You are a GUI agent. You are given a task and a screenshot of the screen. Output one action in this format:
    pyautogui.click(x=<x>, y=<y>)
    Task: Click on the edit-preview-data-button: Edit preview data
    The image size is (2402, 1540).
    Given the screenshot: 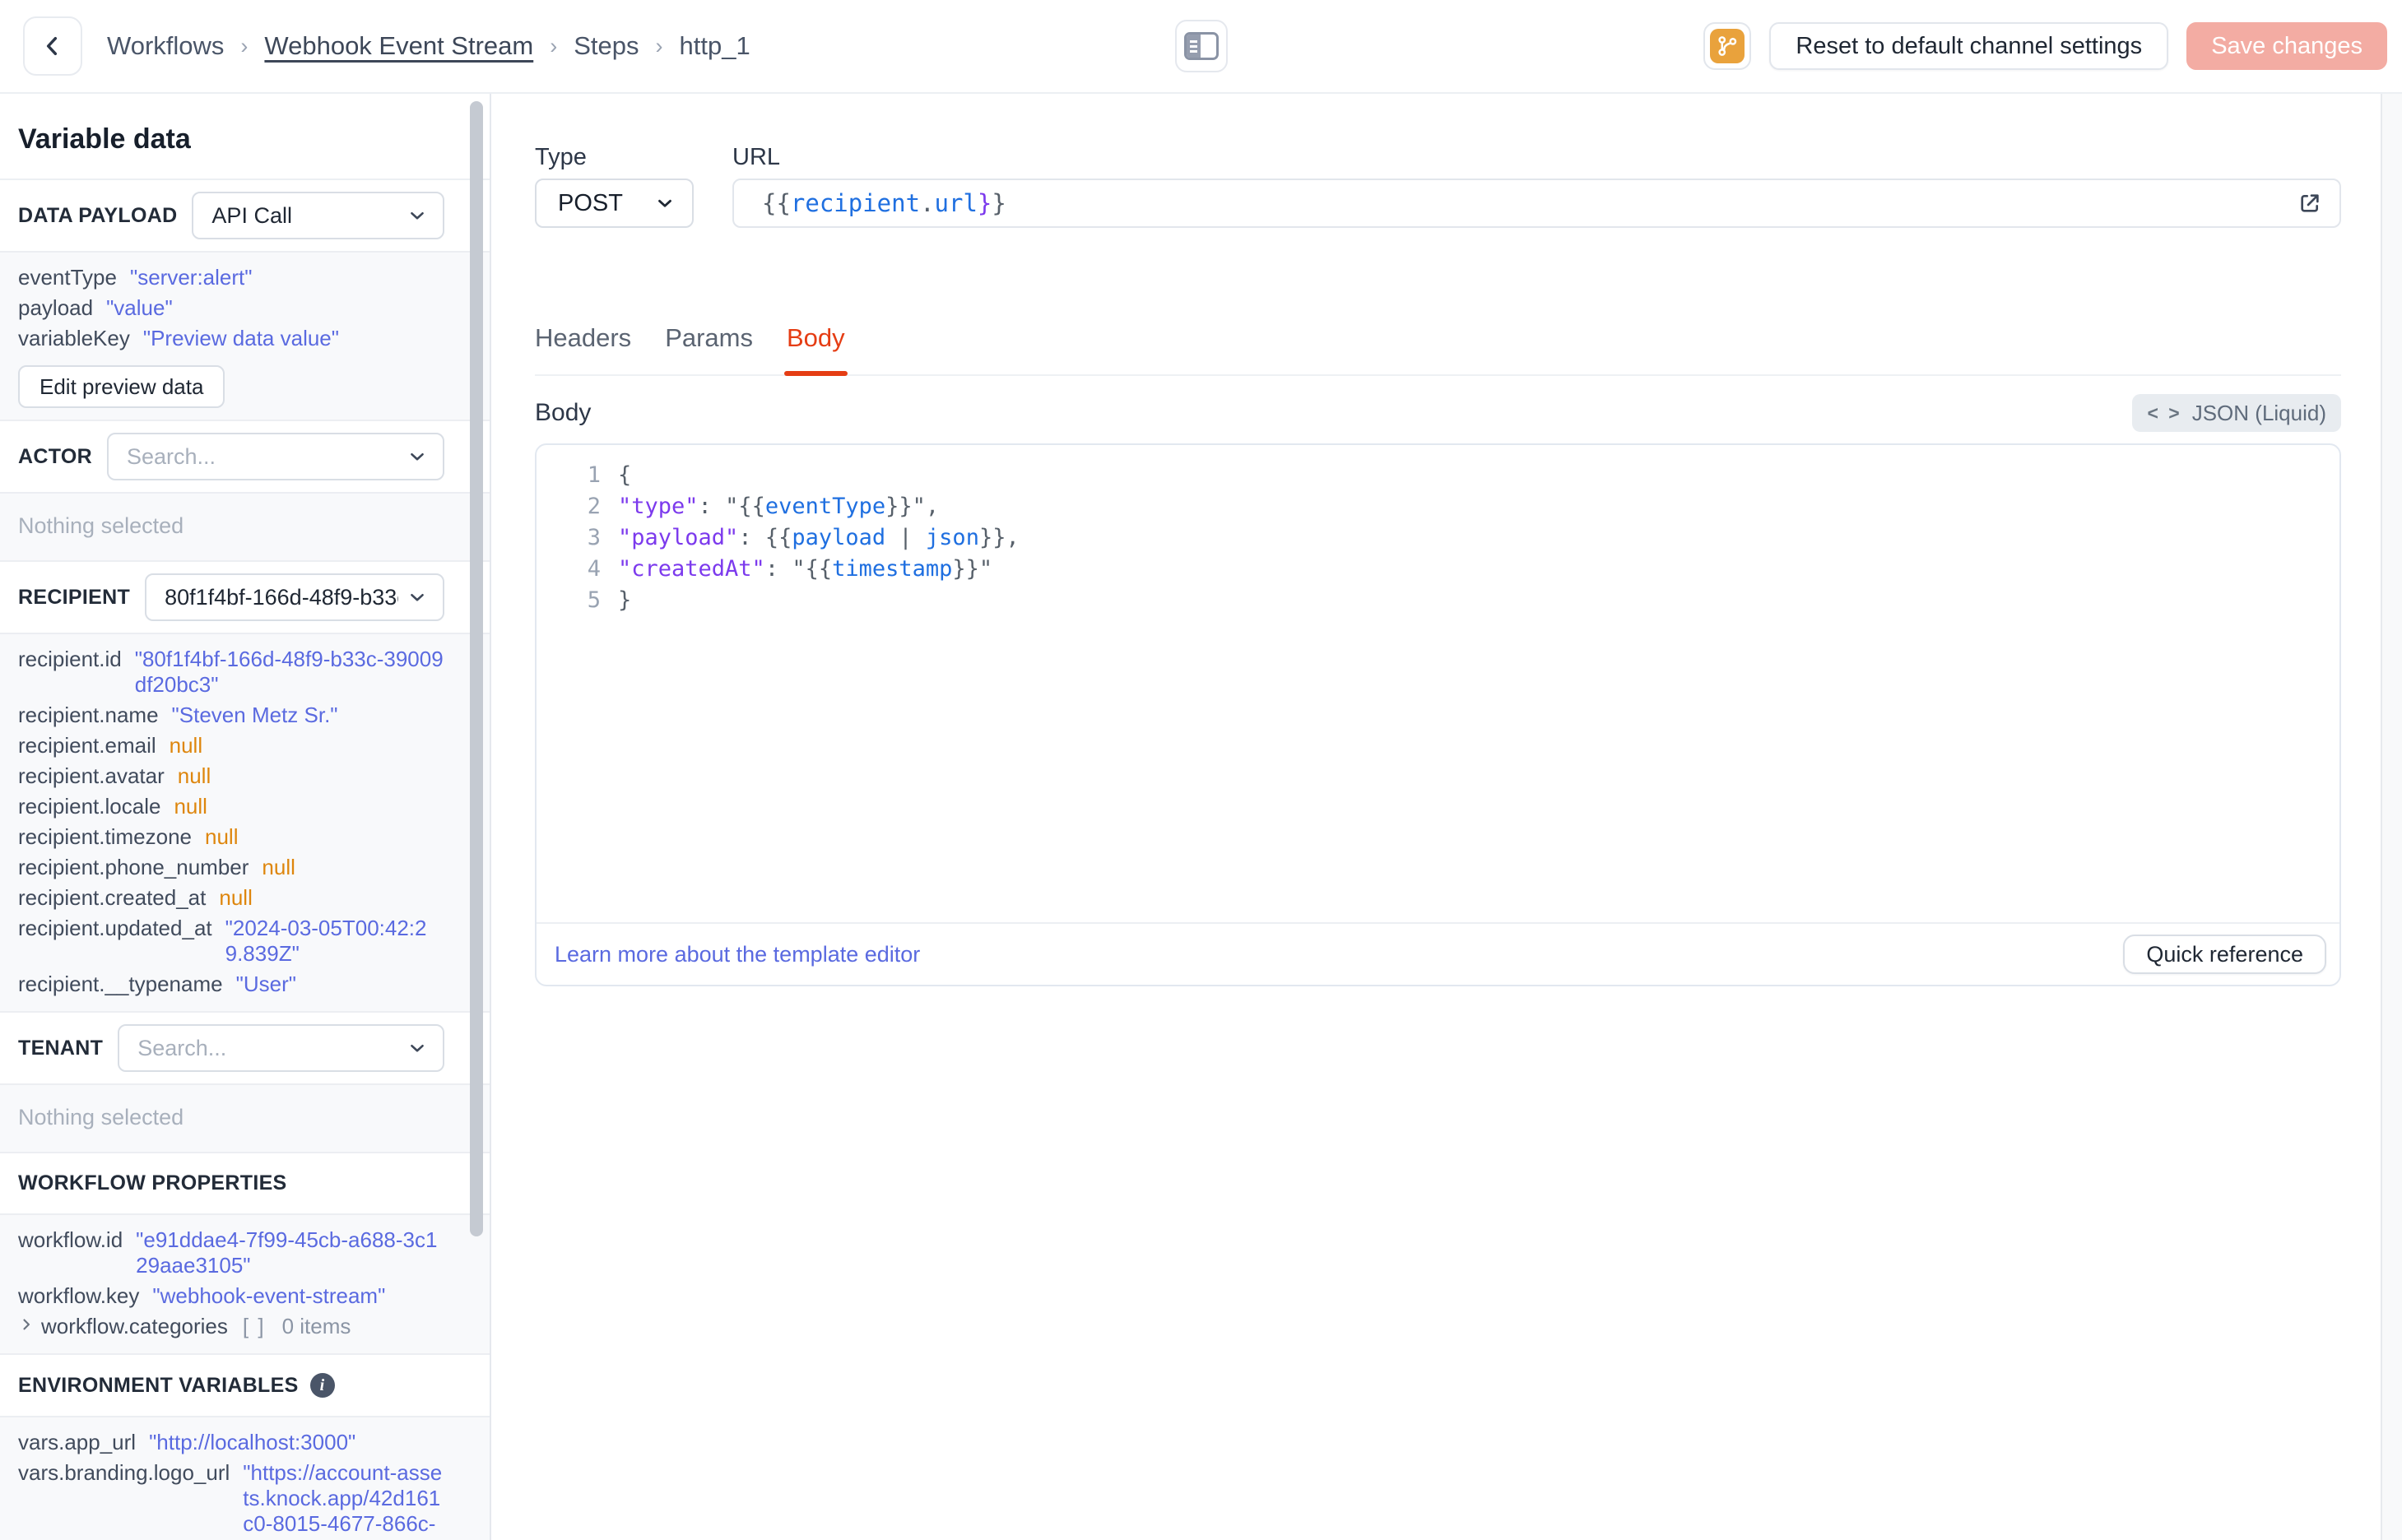 What is the action you would take?
    pyautogui.click(x=122, y=386)
    